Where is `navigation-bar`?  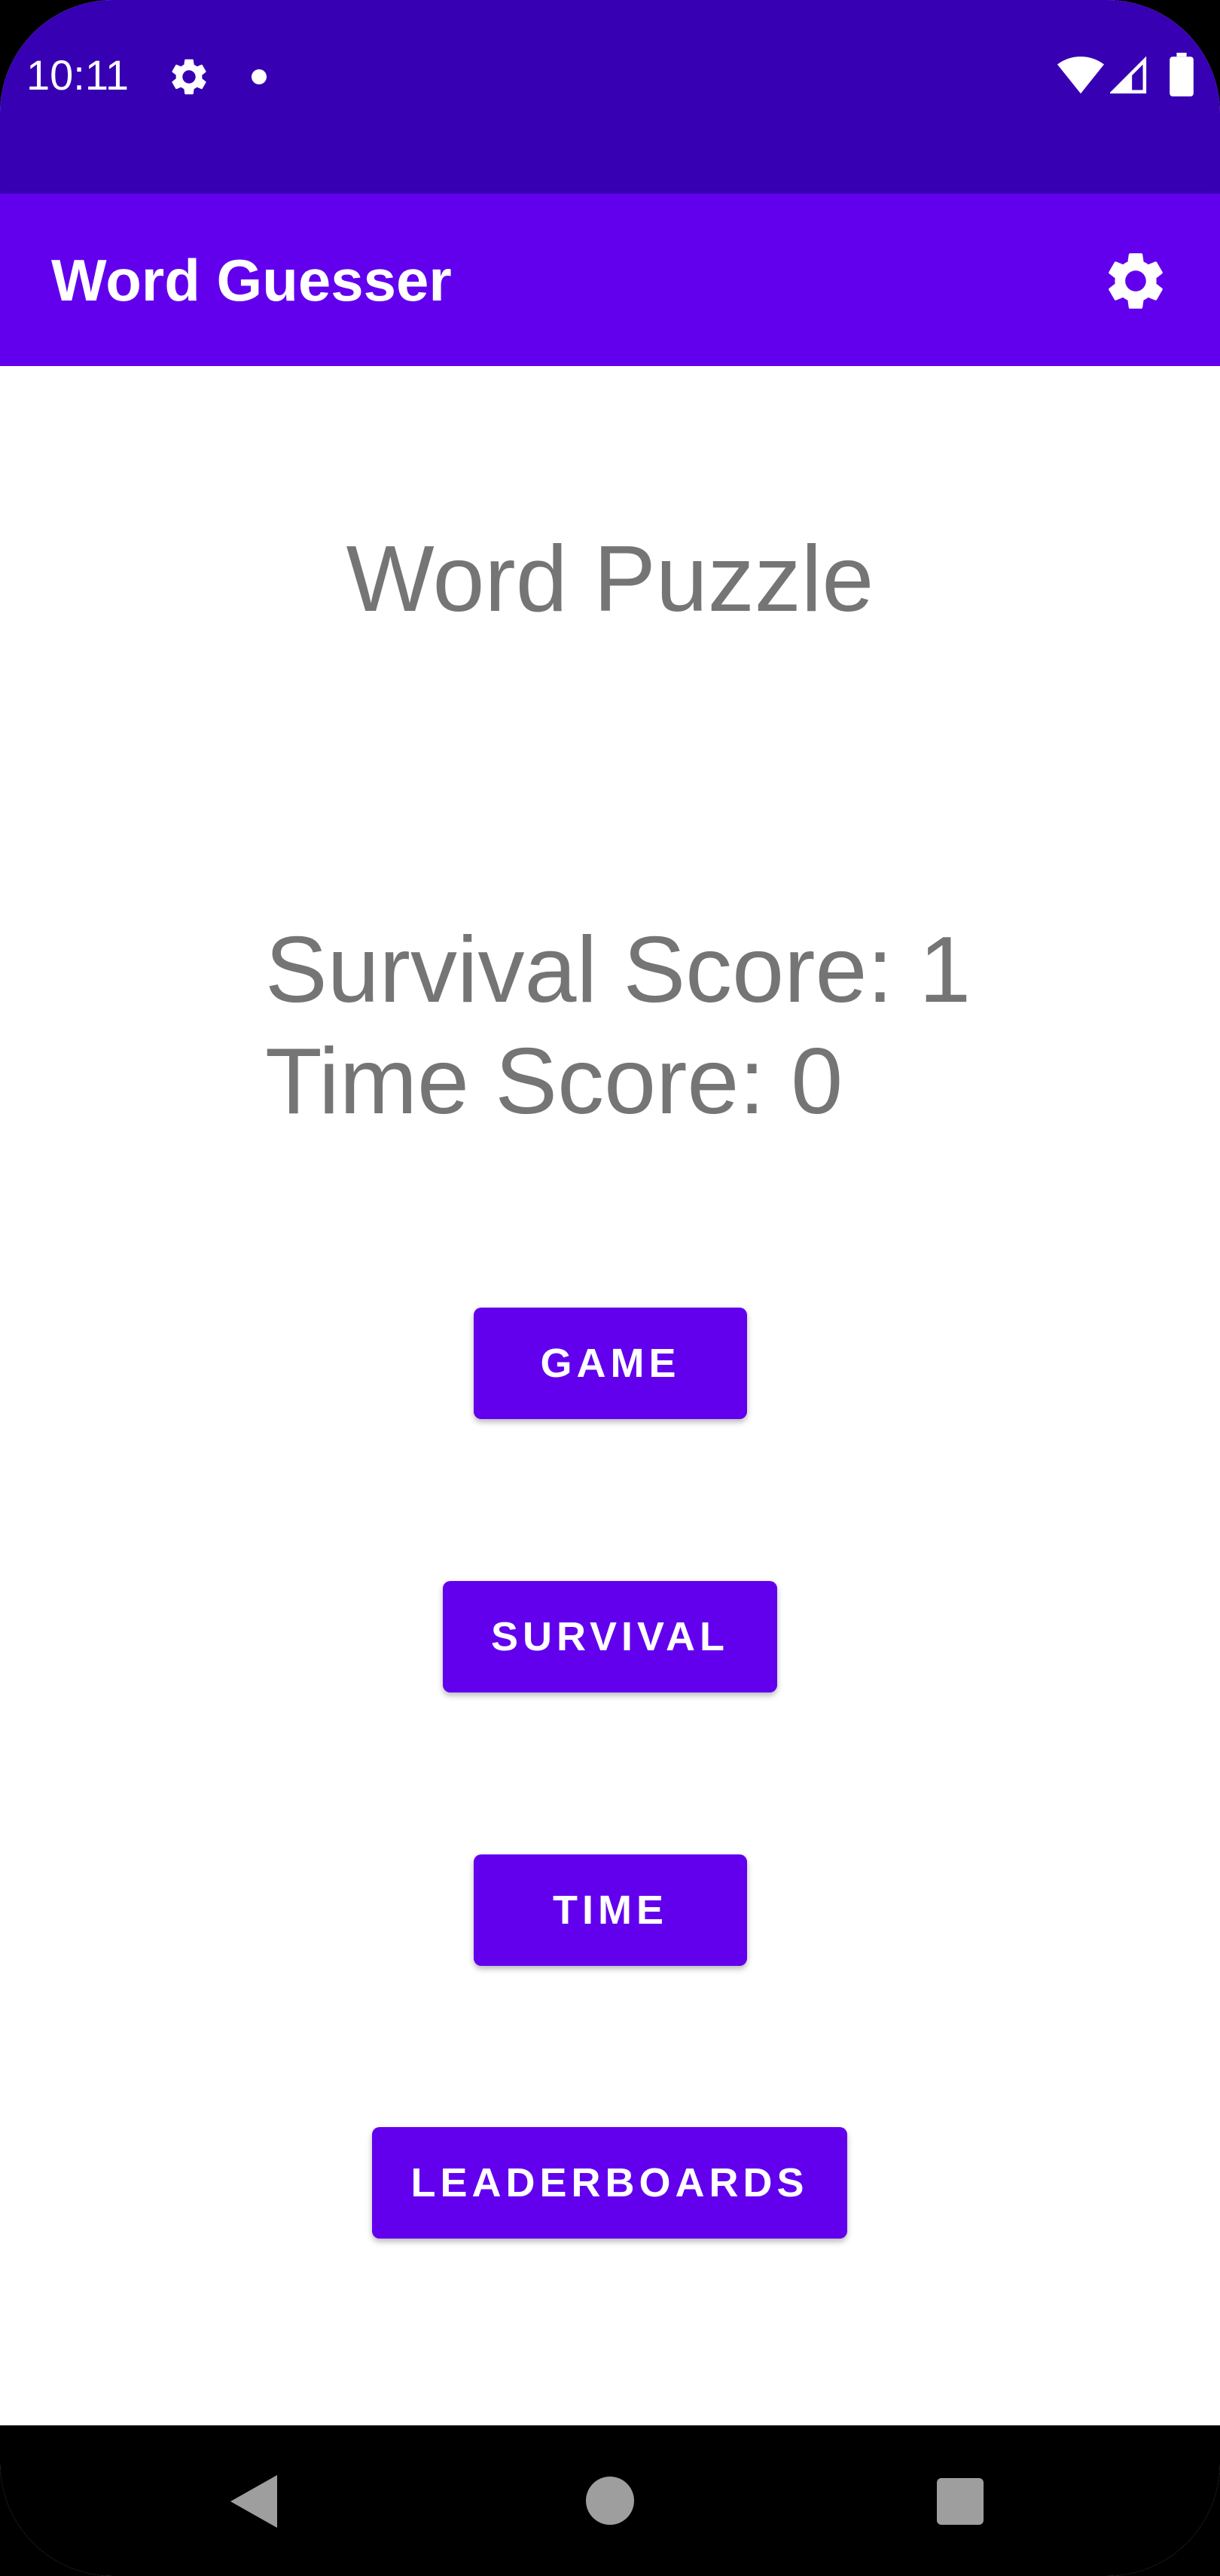
navigation-bar is located at coordinates (610, 2501).